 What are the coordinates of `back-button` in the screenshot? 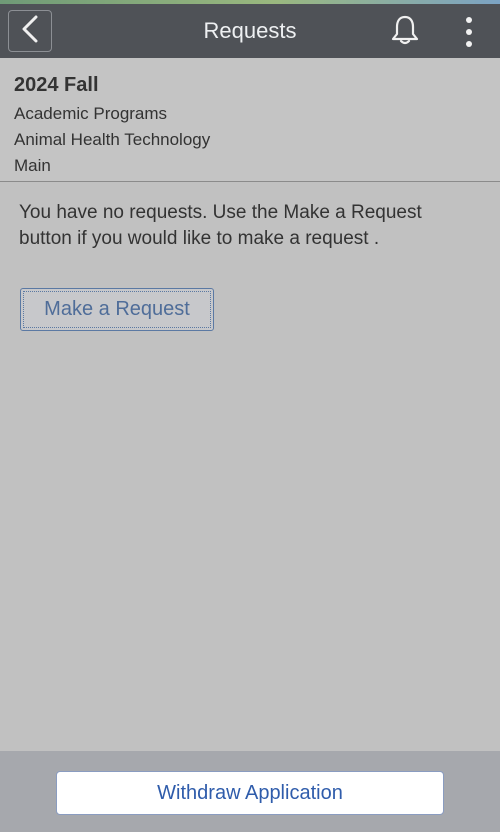 It's located at (30, 31).